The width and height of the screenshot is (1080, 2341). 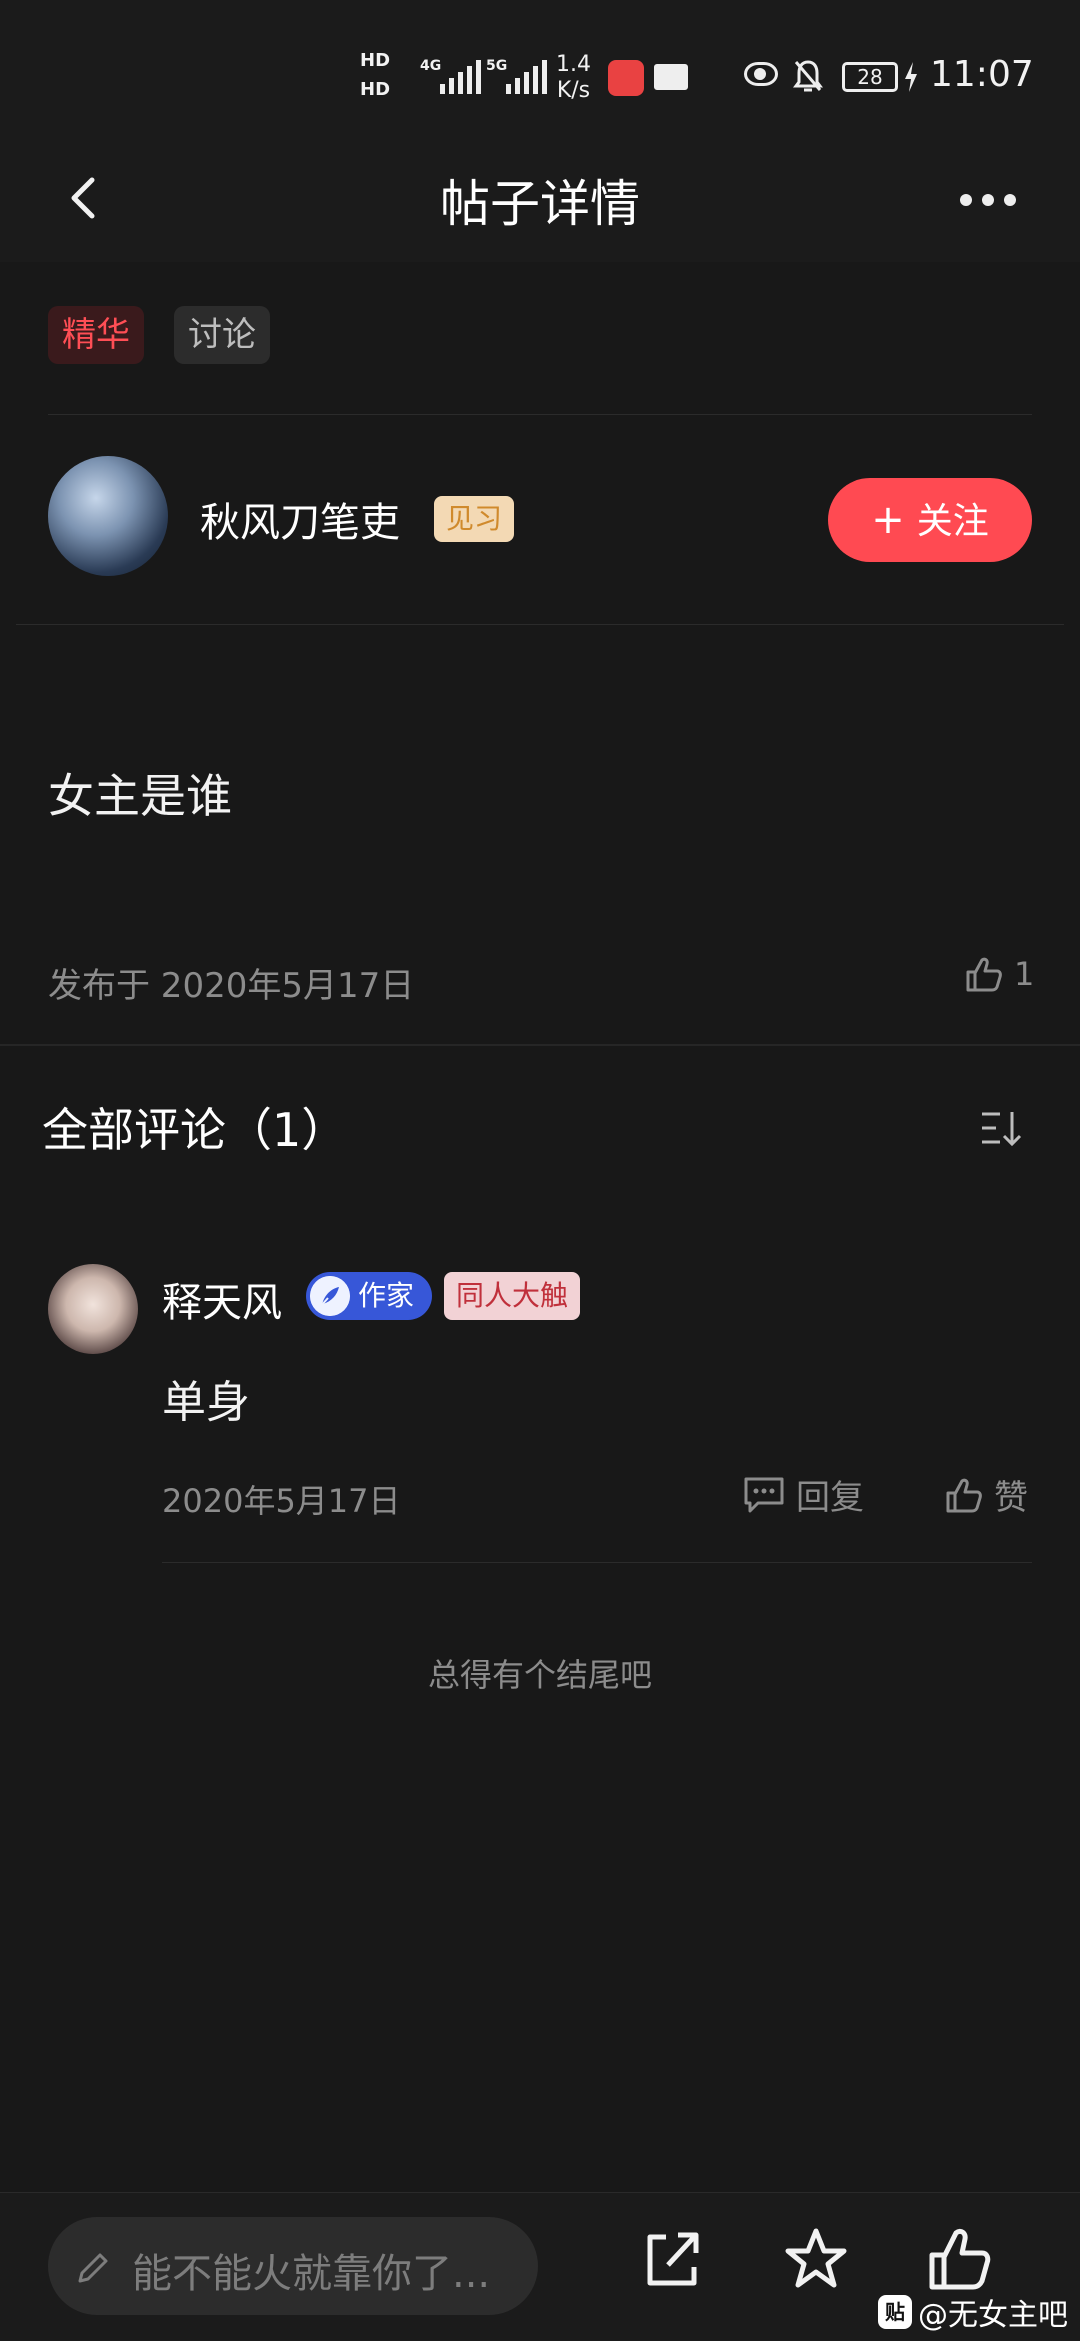 I want to click on battery-icon: 28, so click(x=870, y=77).